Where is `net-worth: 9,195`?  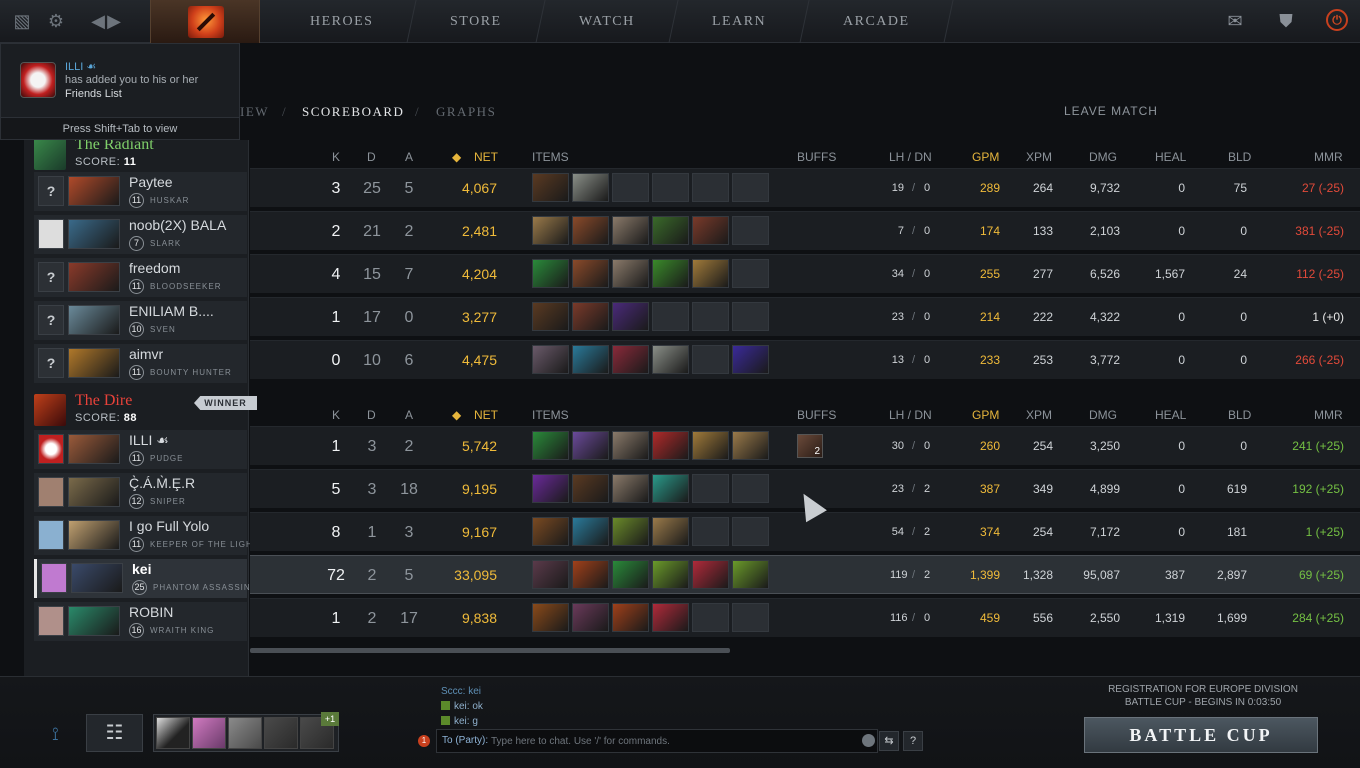 net-worth: 9,195 is located at coordinates (479, 489).